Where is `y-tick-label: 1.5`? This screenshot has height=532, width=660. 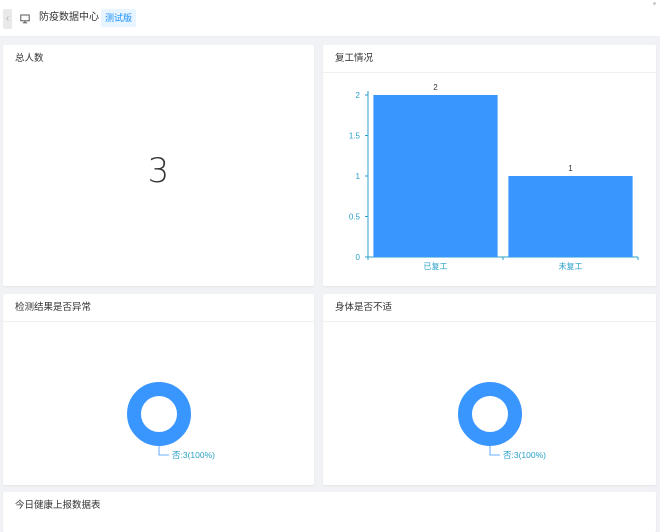
y-tick-label: 1.5 is located at coordinates (355, 136).